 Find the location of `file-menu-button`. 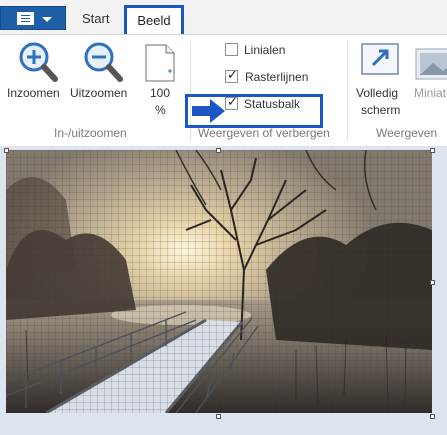

file-menu-button is located at coordinates (33, 18).